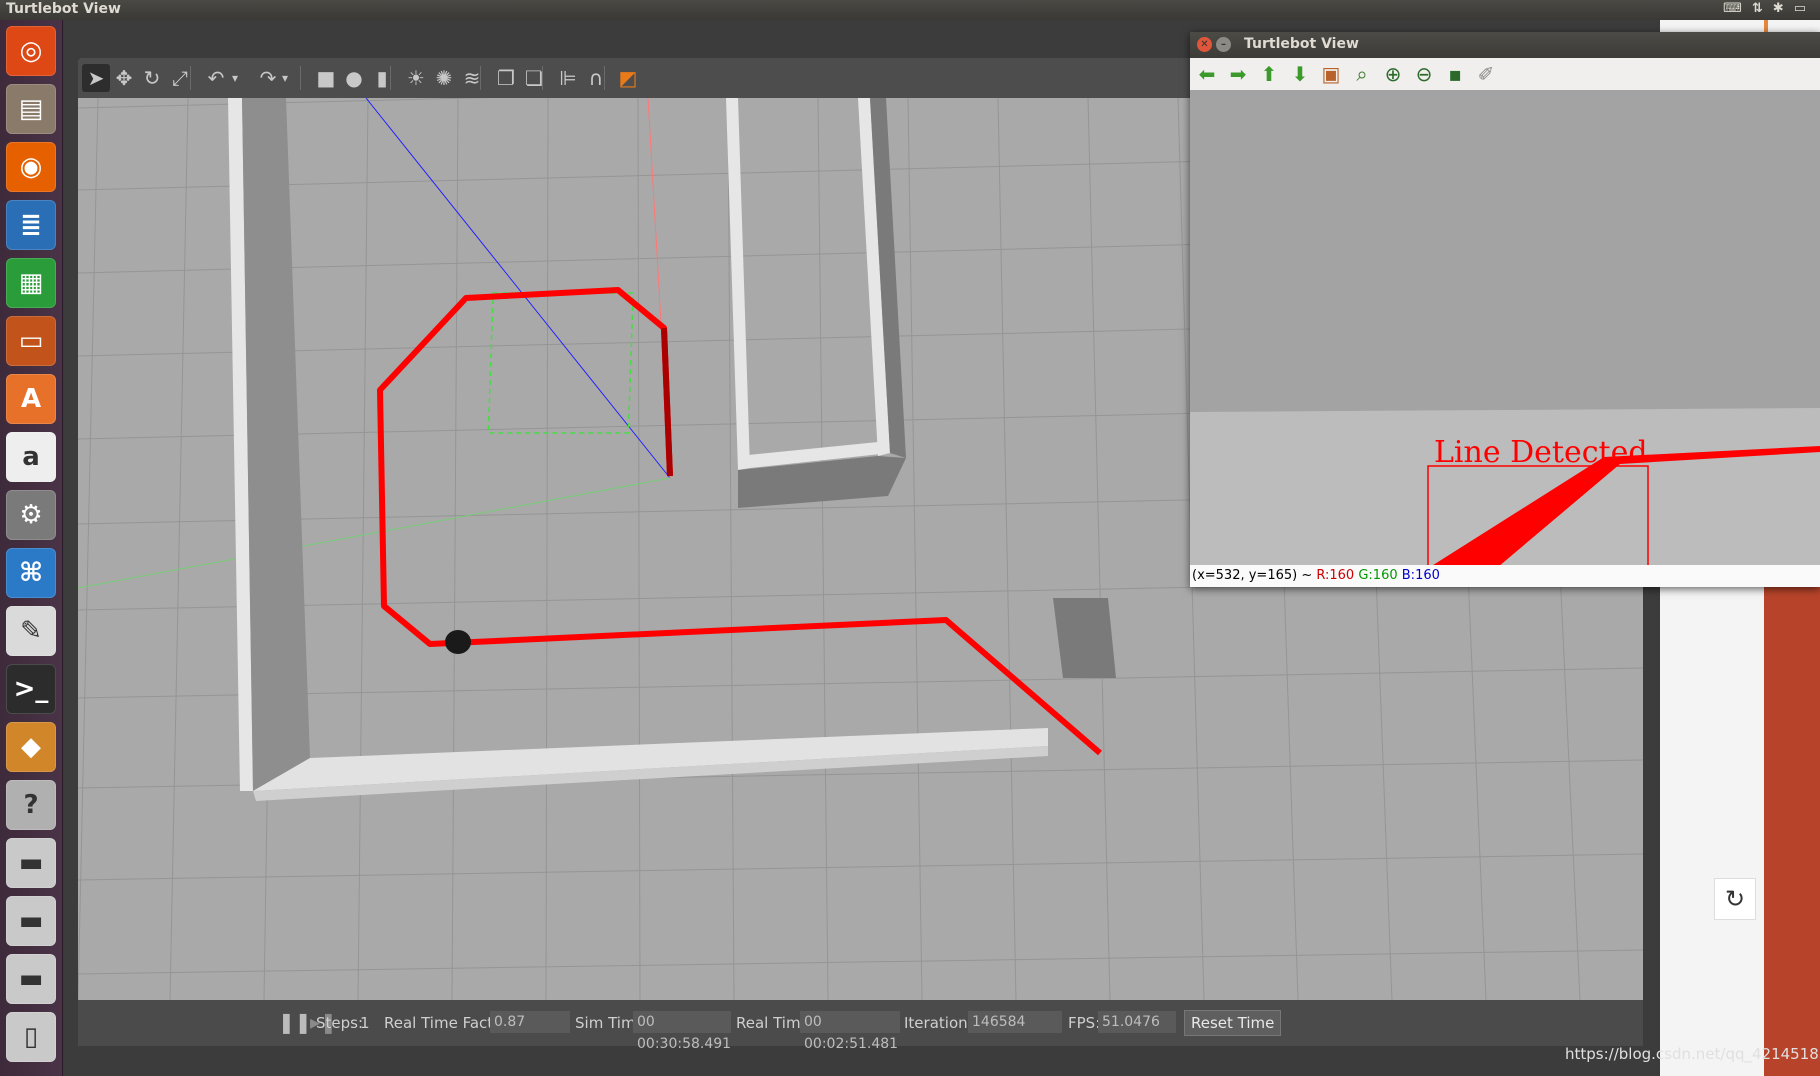  I want to click on real-time-factor-value: 0.87, so click(530, 1022).